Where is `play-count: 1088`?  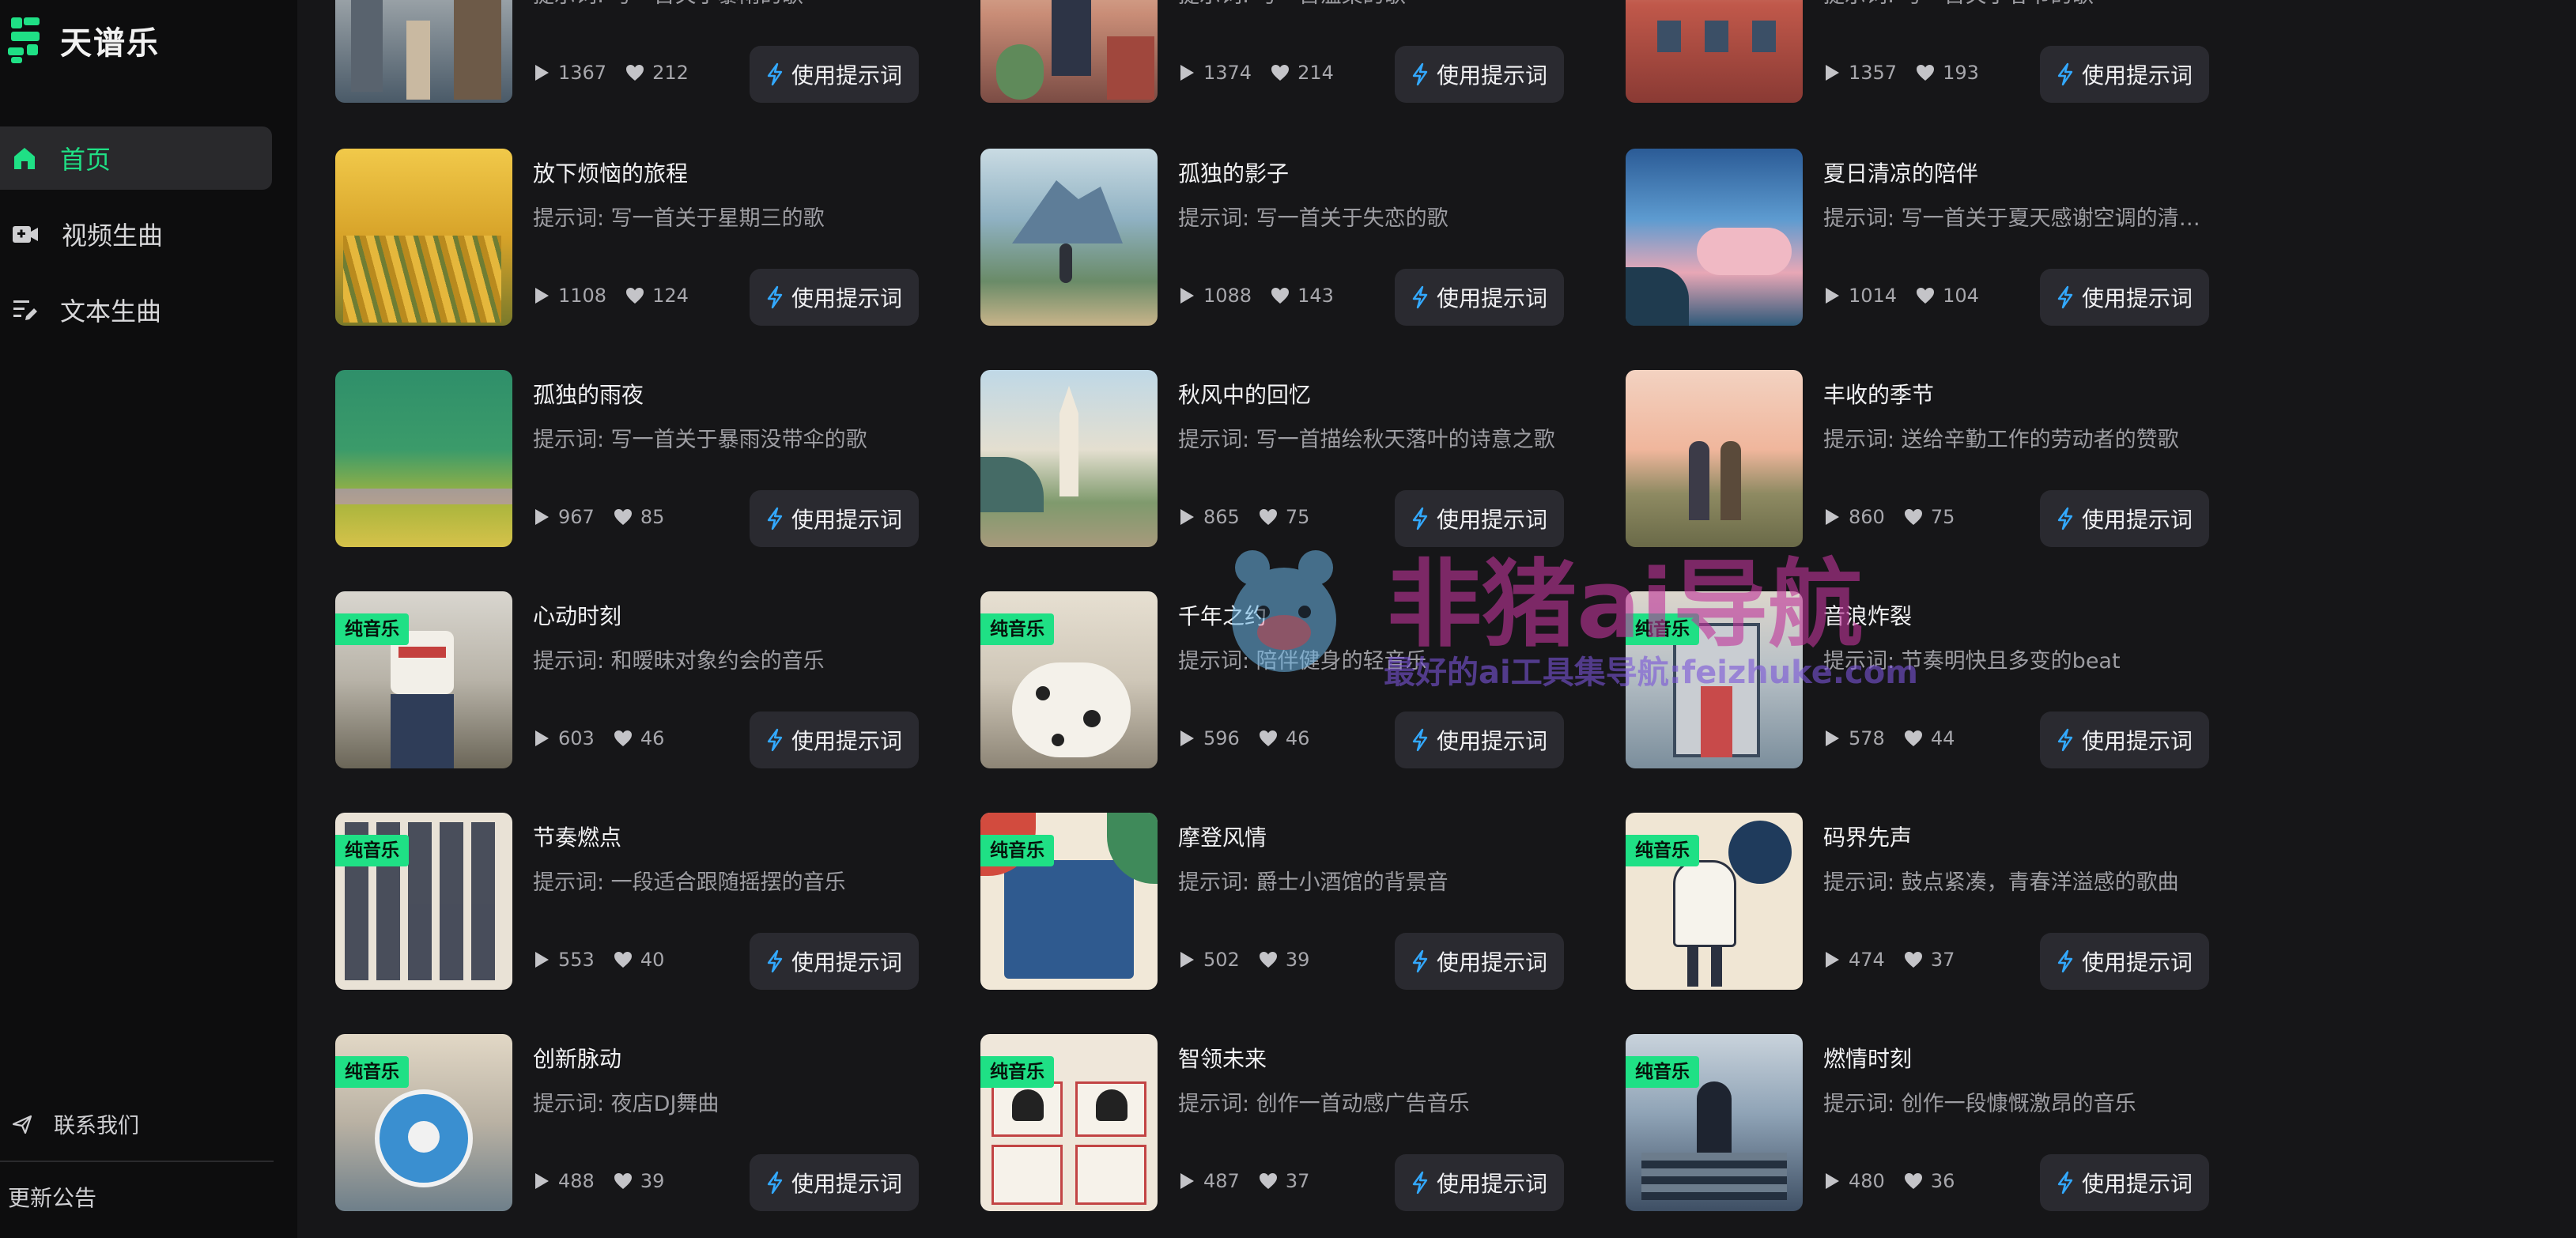 play-count: 1088 is located at coordinates (1227, 296).